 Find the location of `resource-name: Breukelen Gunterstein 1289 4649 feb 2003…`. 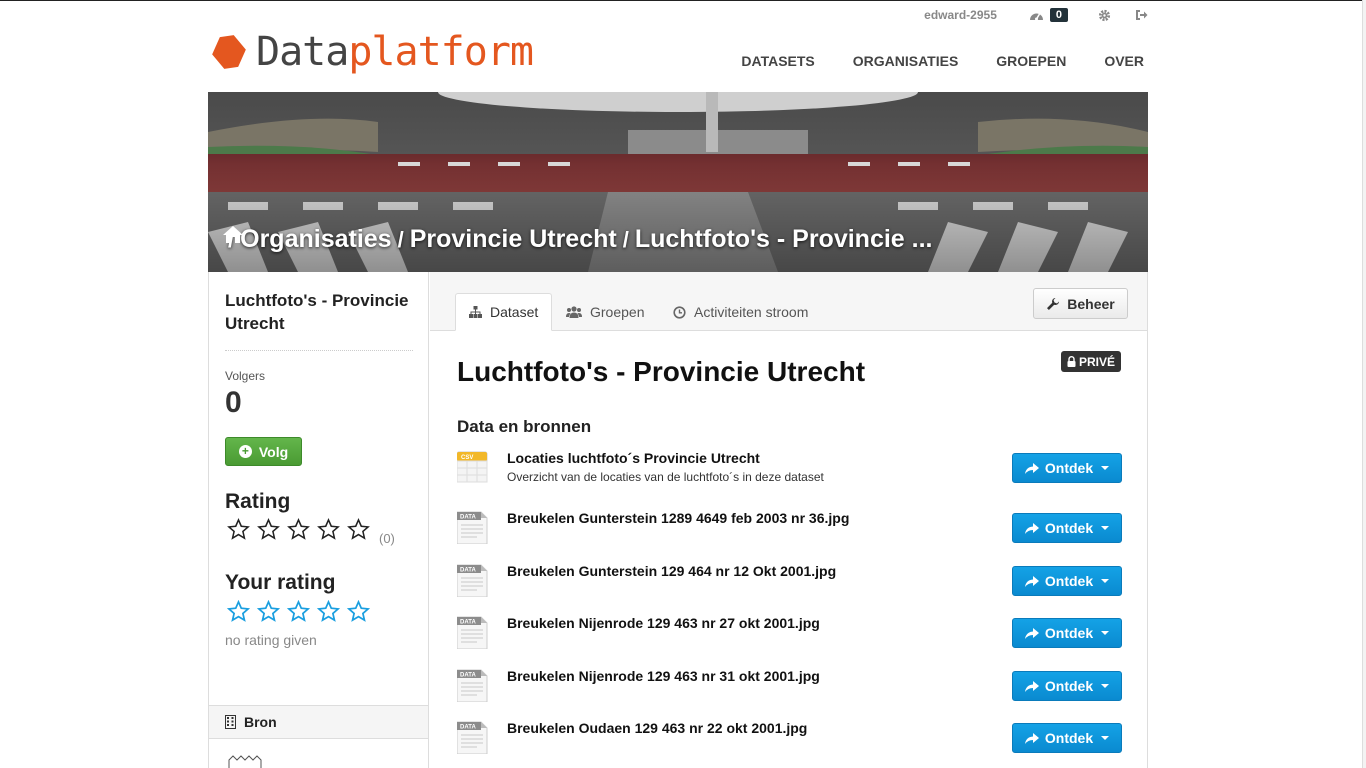

resource-name: Breukelen Gunterstein 1289 4649 feb 2003… is located at coordinates (678, 518).